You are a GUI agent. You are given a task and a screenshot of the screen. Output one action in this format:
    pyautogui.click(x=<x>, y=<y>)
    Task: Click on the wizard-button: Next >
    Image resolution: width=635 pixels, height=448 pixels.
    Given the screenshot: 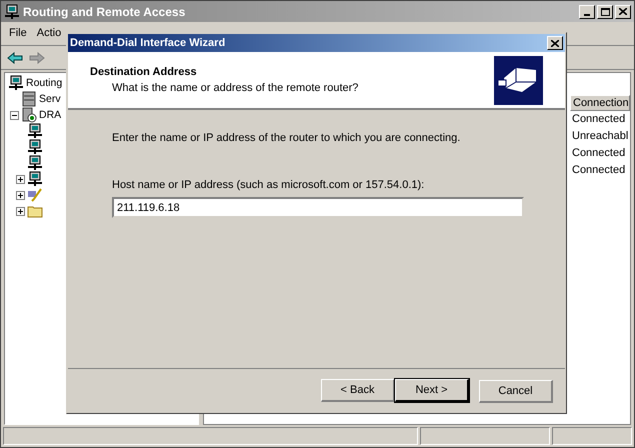 What is the action you would take?
    pyautogui.click(x=432, y=390)
    